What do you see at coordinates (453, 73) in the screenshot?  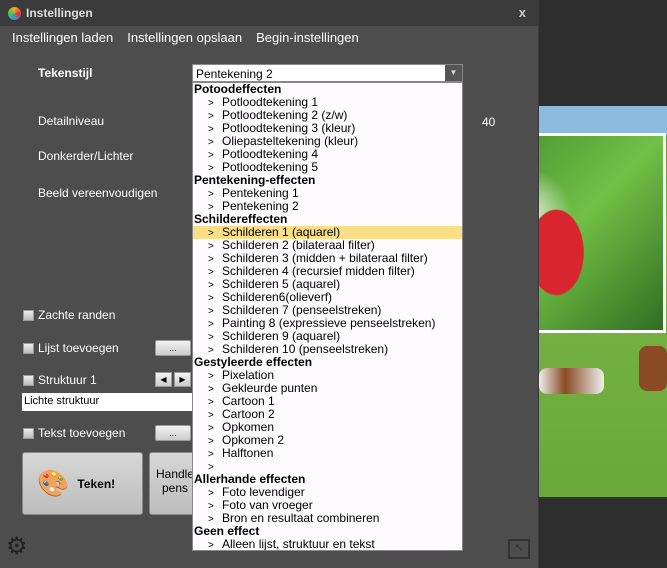 I see `chevron-down-icon: ▼` at bounding box center [453, 73].